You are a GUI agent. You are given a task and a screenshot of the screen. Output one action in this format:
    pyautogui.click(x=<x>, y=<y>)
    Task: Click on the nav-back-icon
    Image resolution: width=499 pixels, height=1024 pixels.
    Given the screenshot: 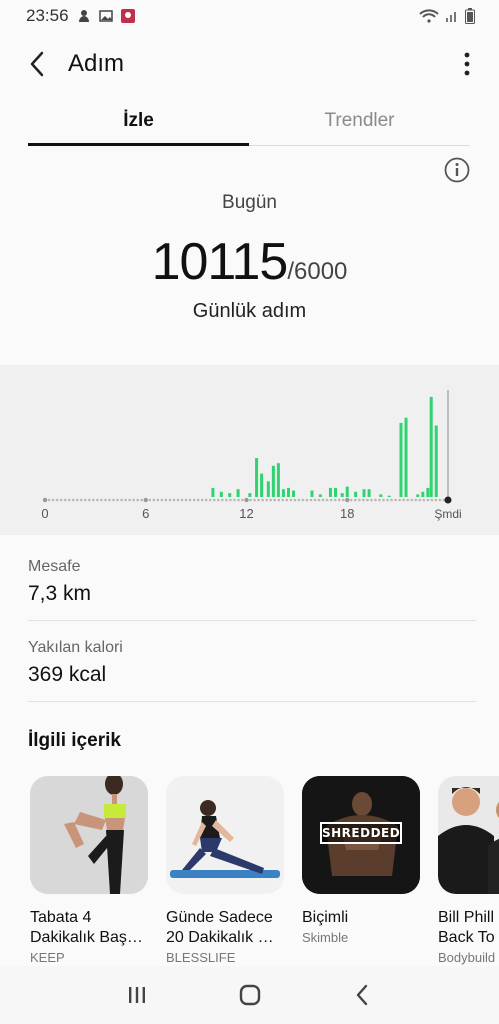 What is the action you would take?
    pyautogui.click(x=363, y=995)
    